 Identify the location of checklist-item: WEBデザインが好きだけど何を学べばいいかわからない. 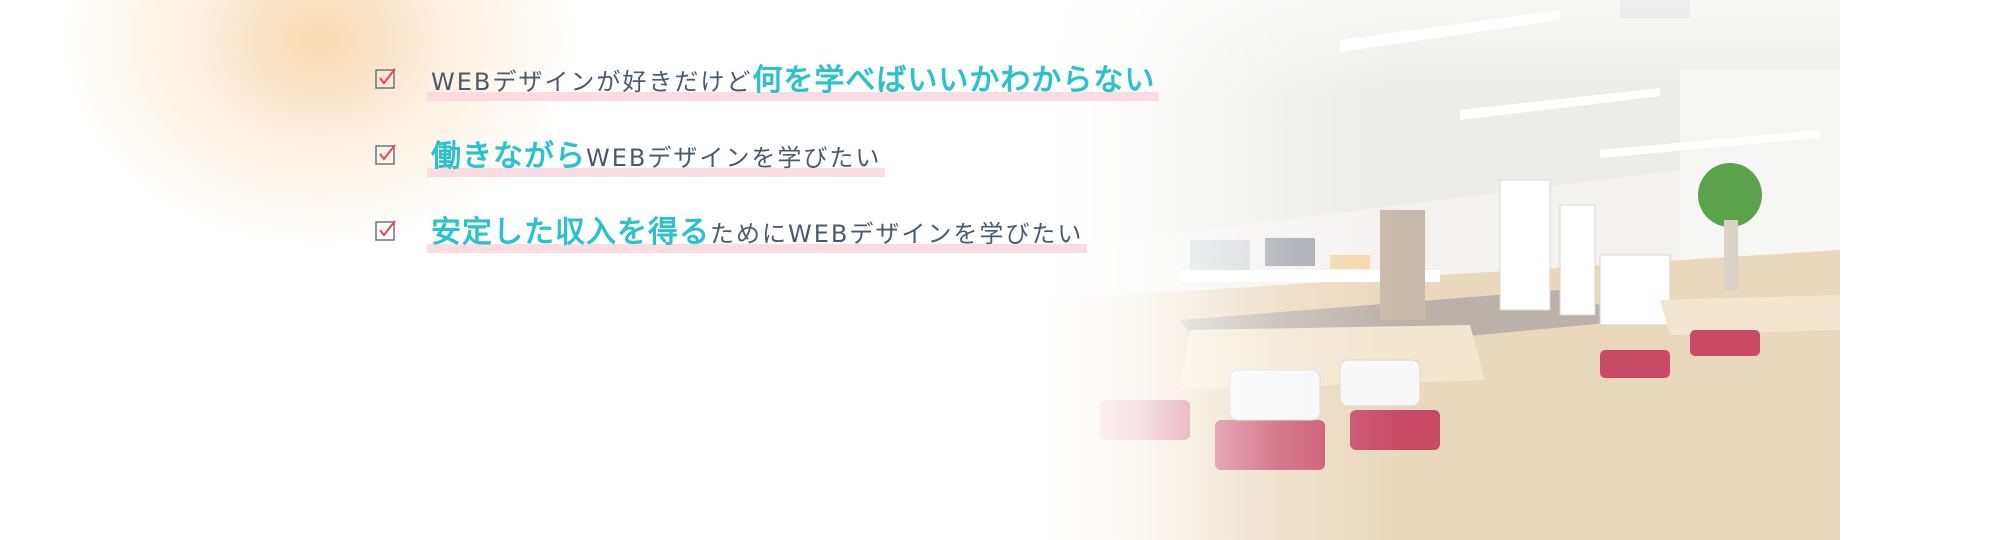
(767, 78).